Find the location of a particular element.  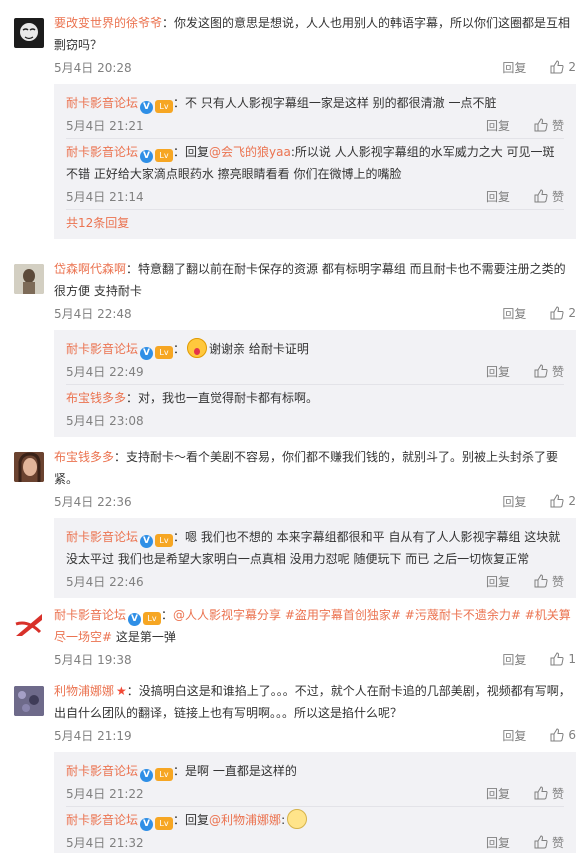

like-button: 1 is located at coordinates (563, 659).